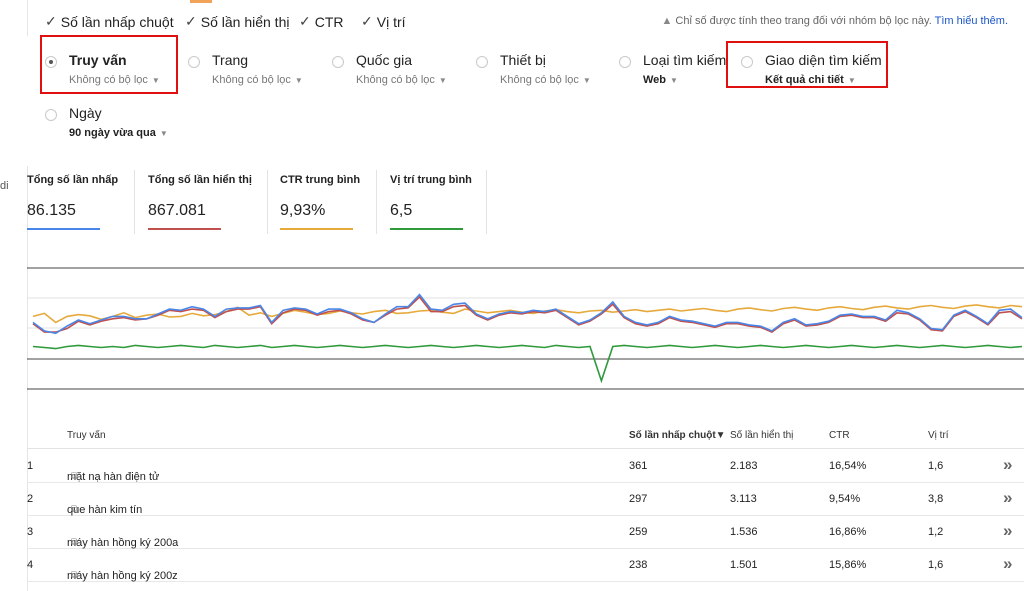 This screenshot has width=1024, height=591. I want to click on summary-value: 86.135, so click(51, 210).